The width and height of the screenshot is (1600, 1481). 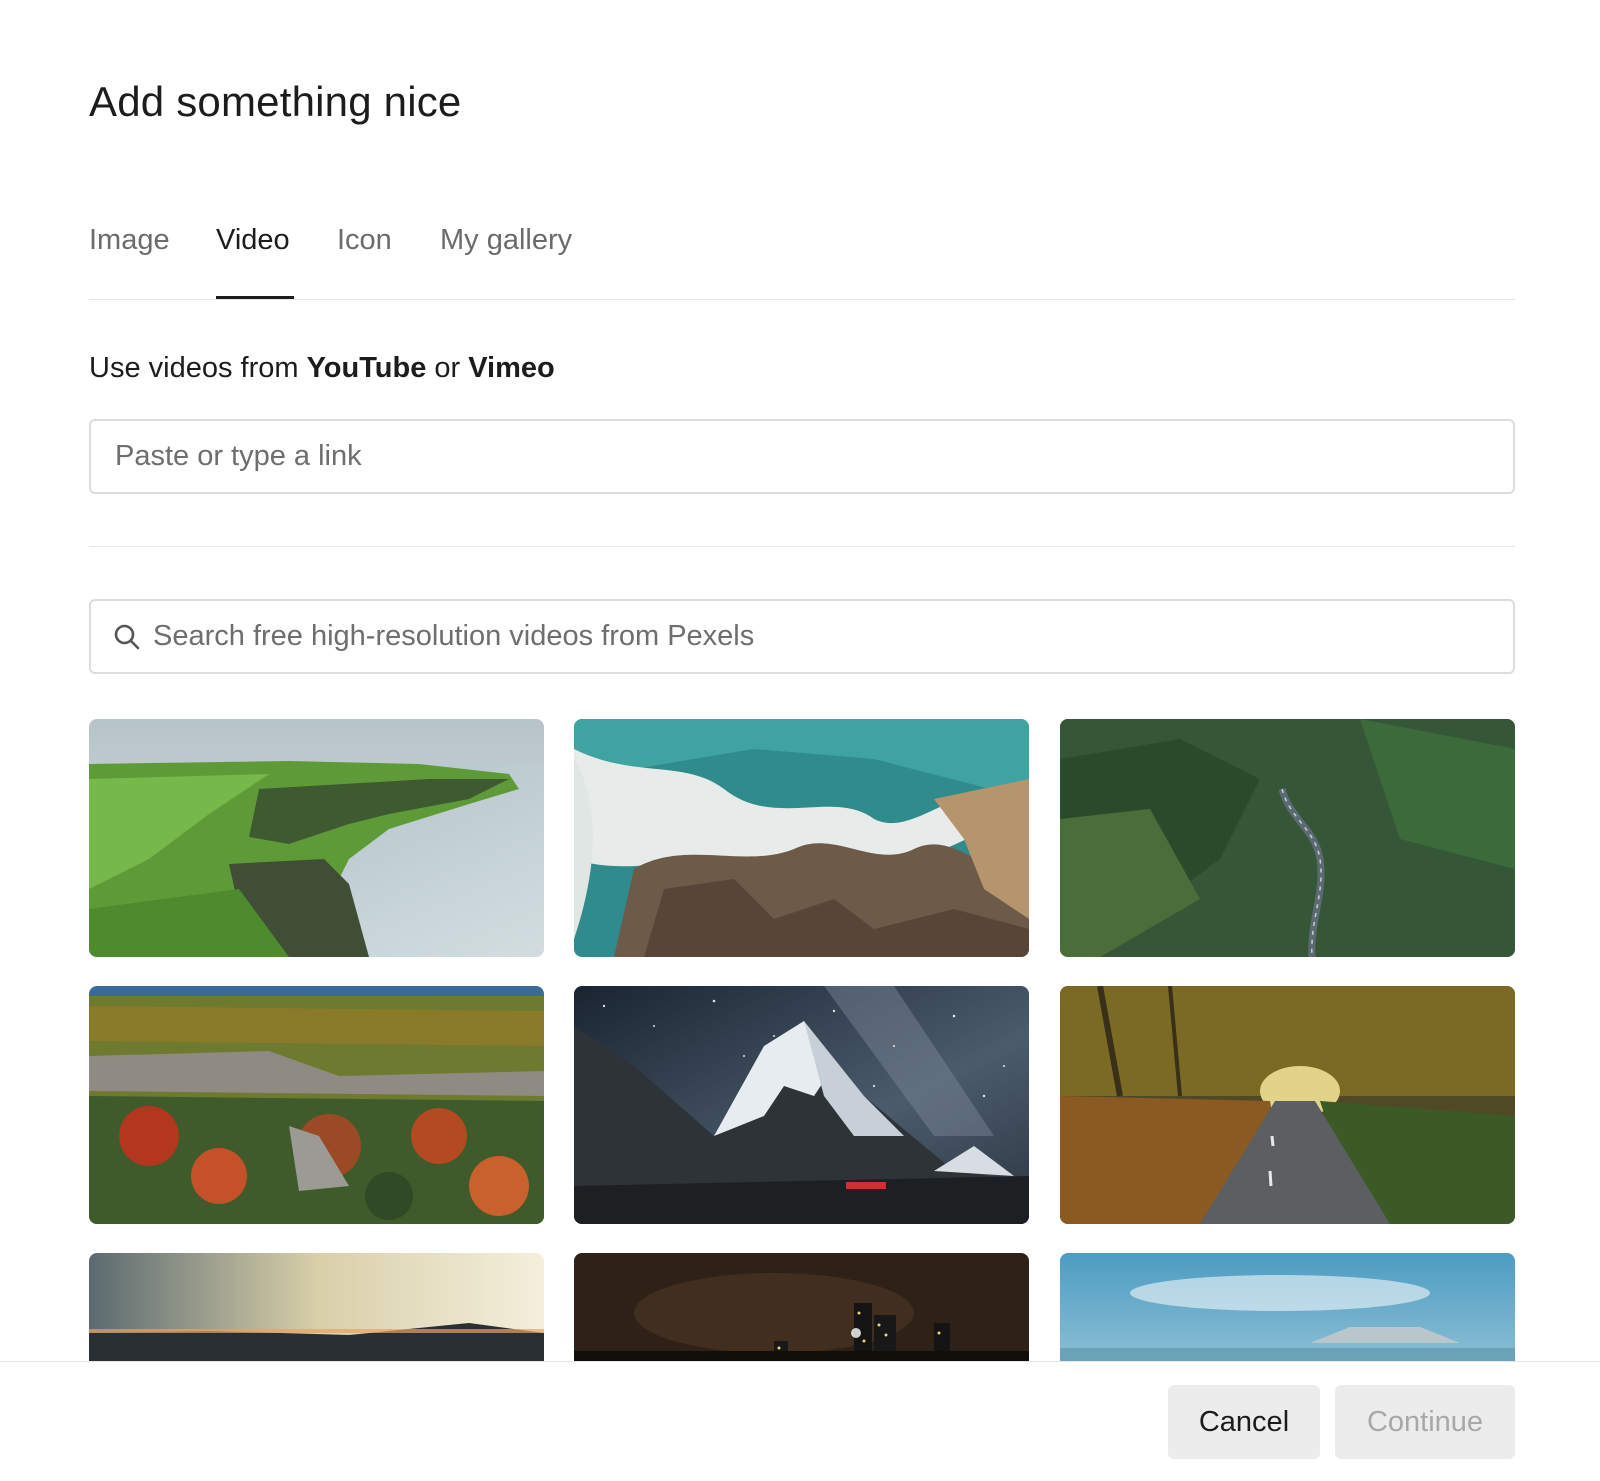 What do you see at coordinates (801, 838) in the screenshot?
I see `video-thumbnail-ocean-rocks` at bounding box center [801, 838].